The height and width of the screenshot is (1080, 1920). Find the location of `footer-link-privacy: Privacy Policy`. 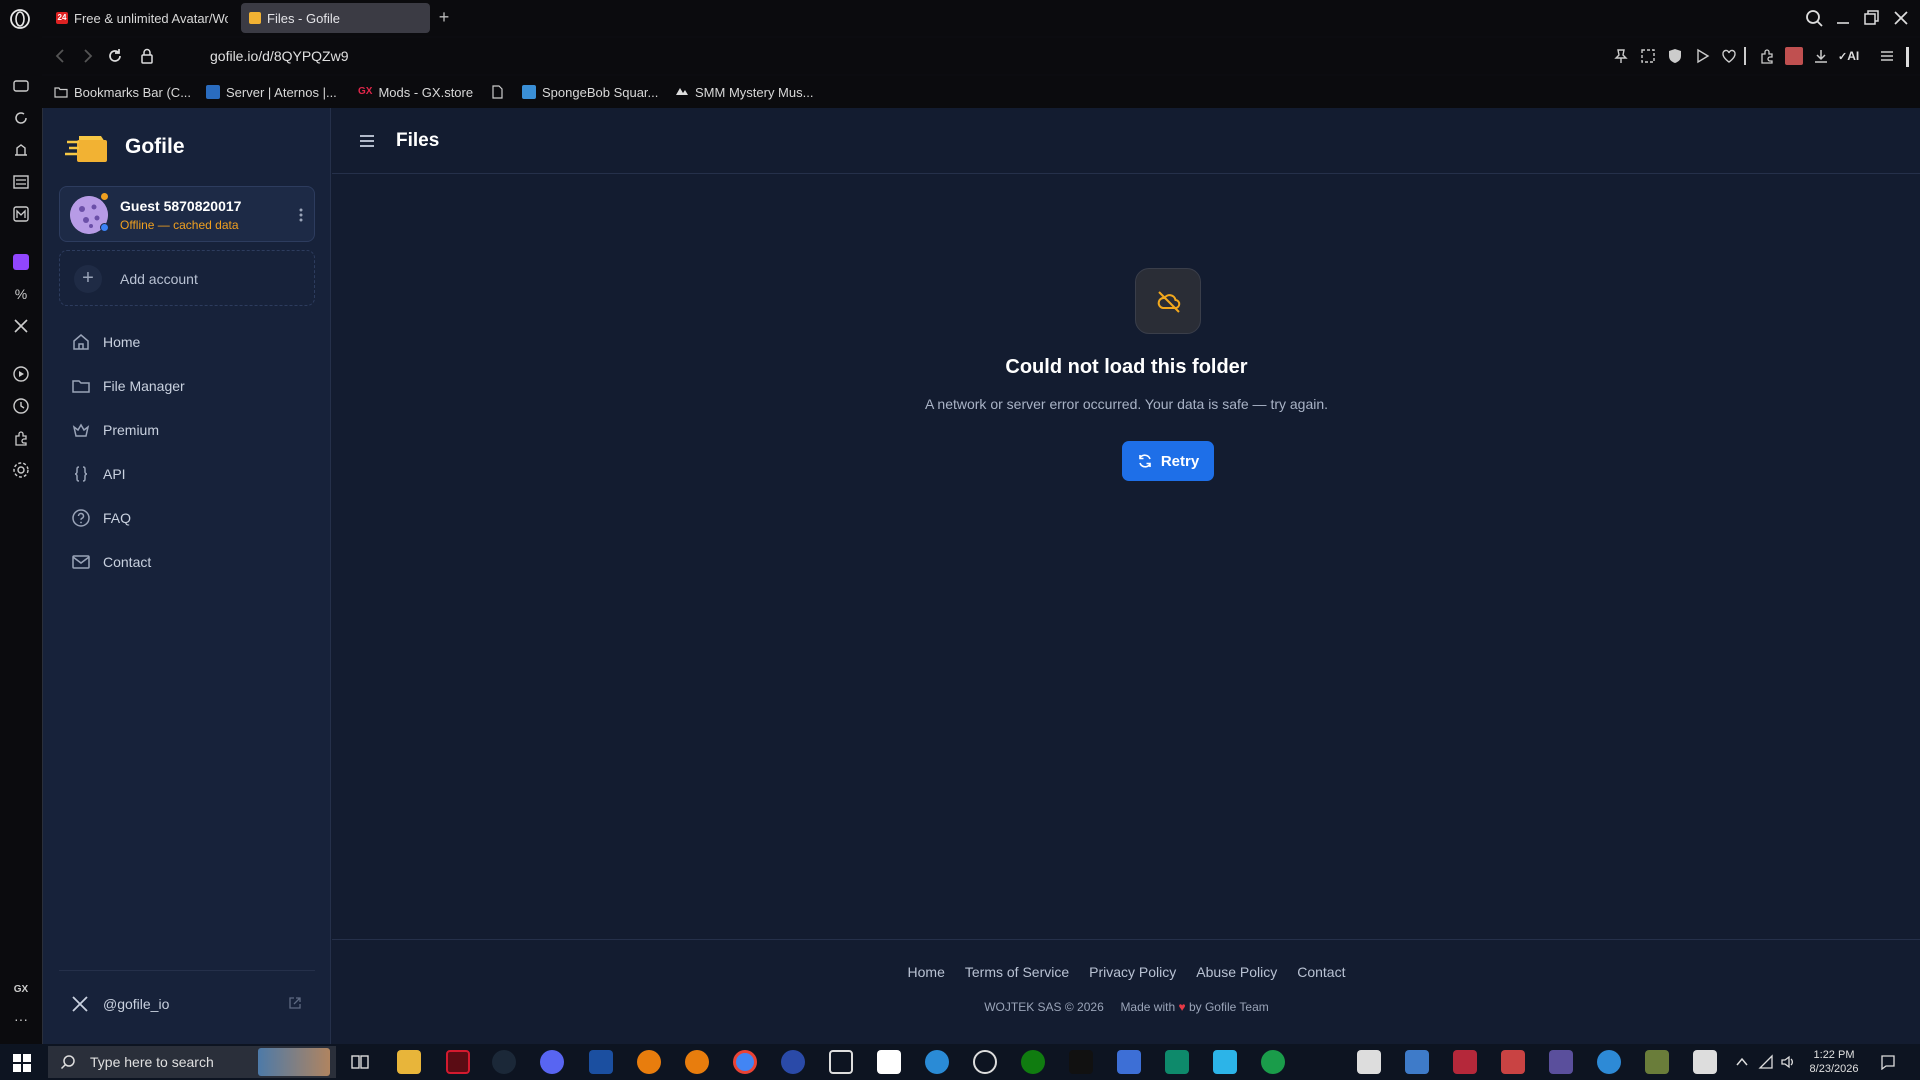

footer-link-privacy: Privacy Policy is located at coordinates (1132, 972).